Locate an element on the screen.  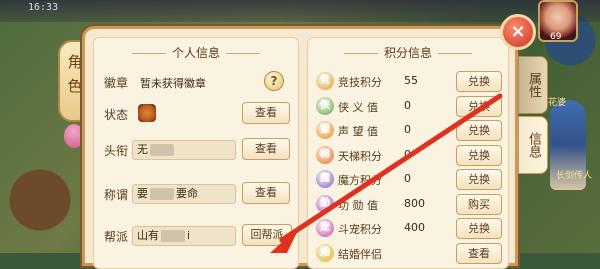
close-icon: × is located at coordinates (518, 31).